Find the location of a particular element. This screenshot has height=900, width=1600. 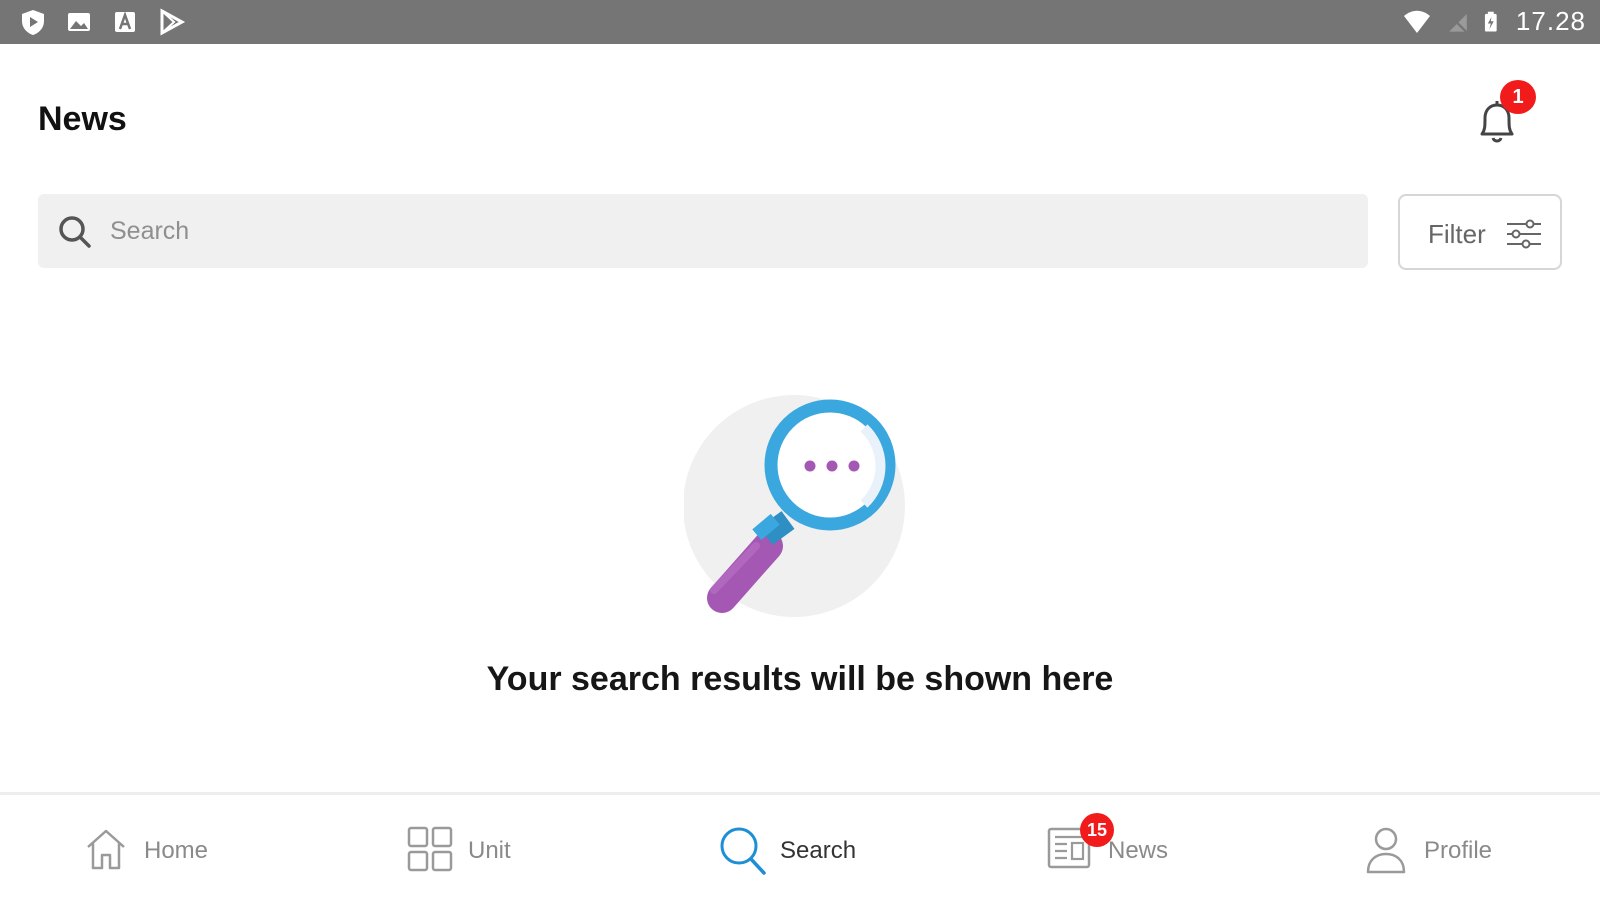

search-bar is located at coordinates (703, 231).